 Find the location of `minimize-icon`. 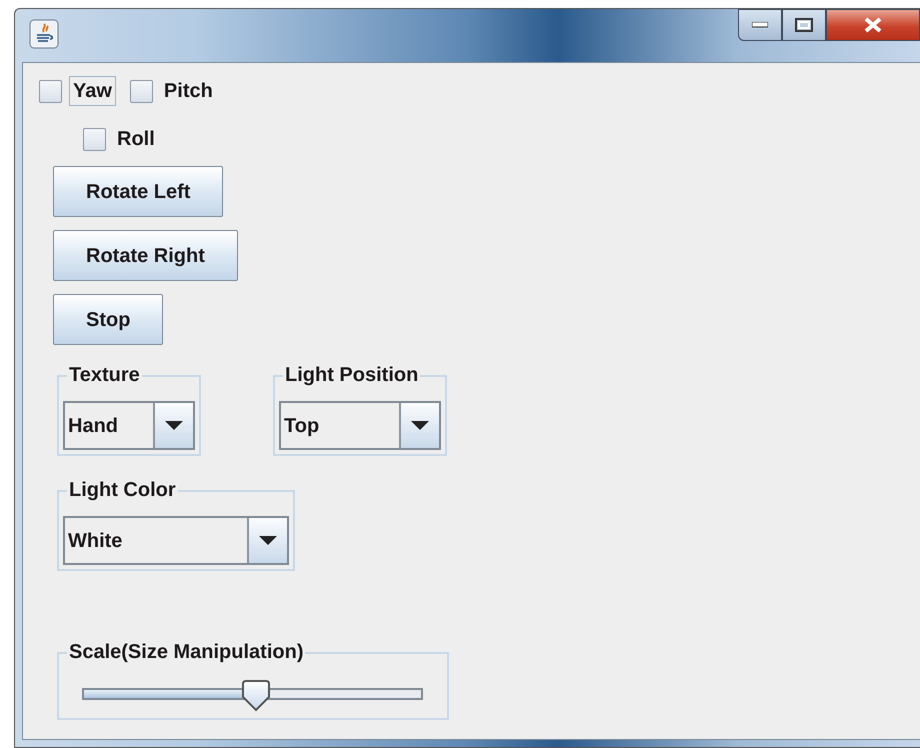

minimize-icon is located at coordinates (760, 25).